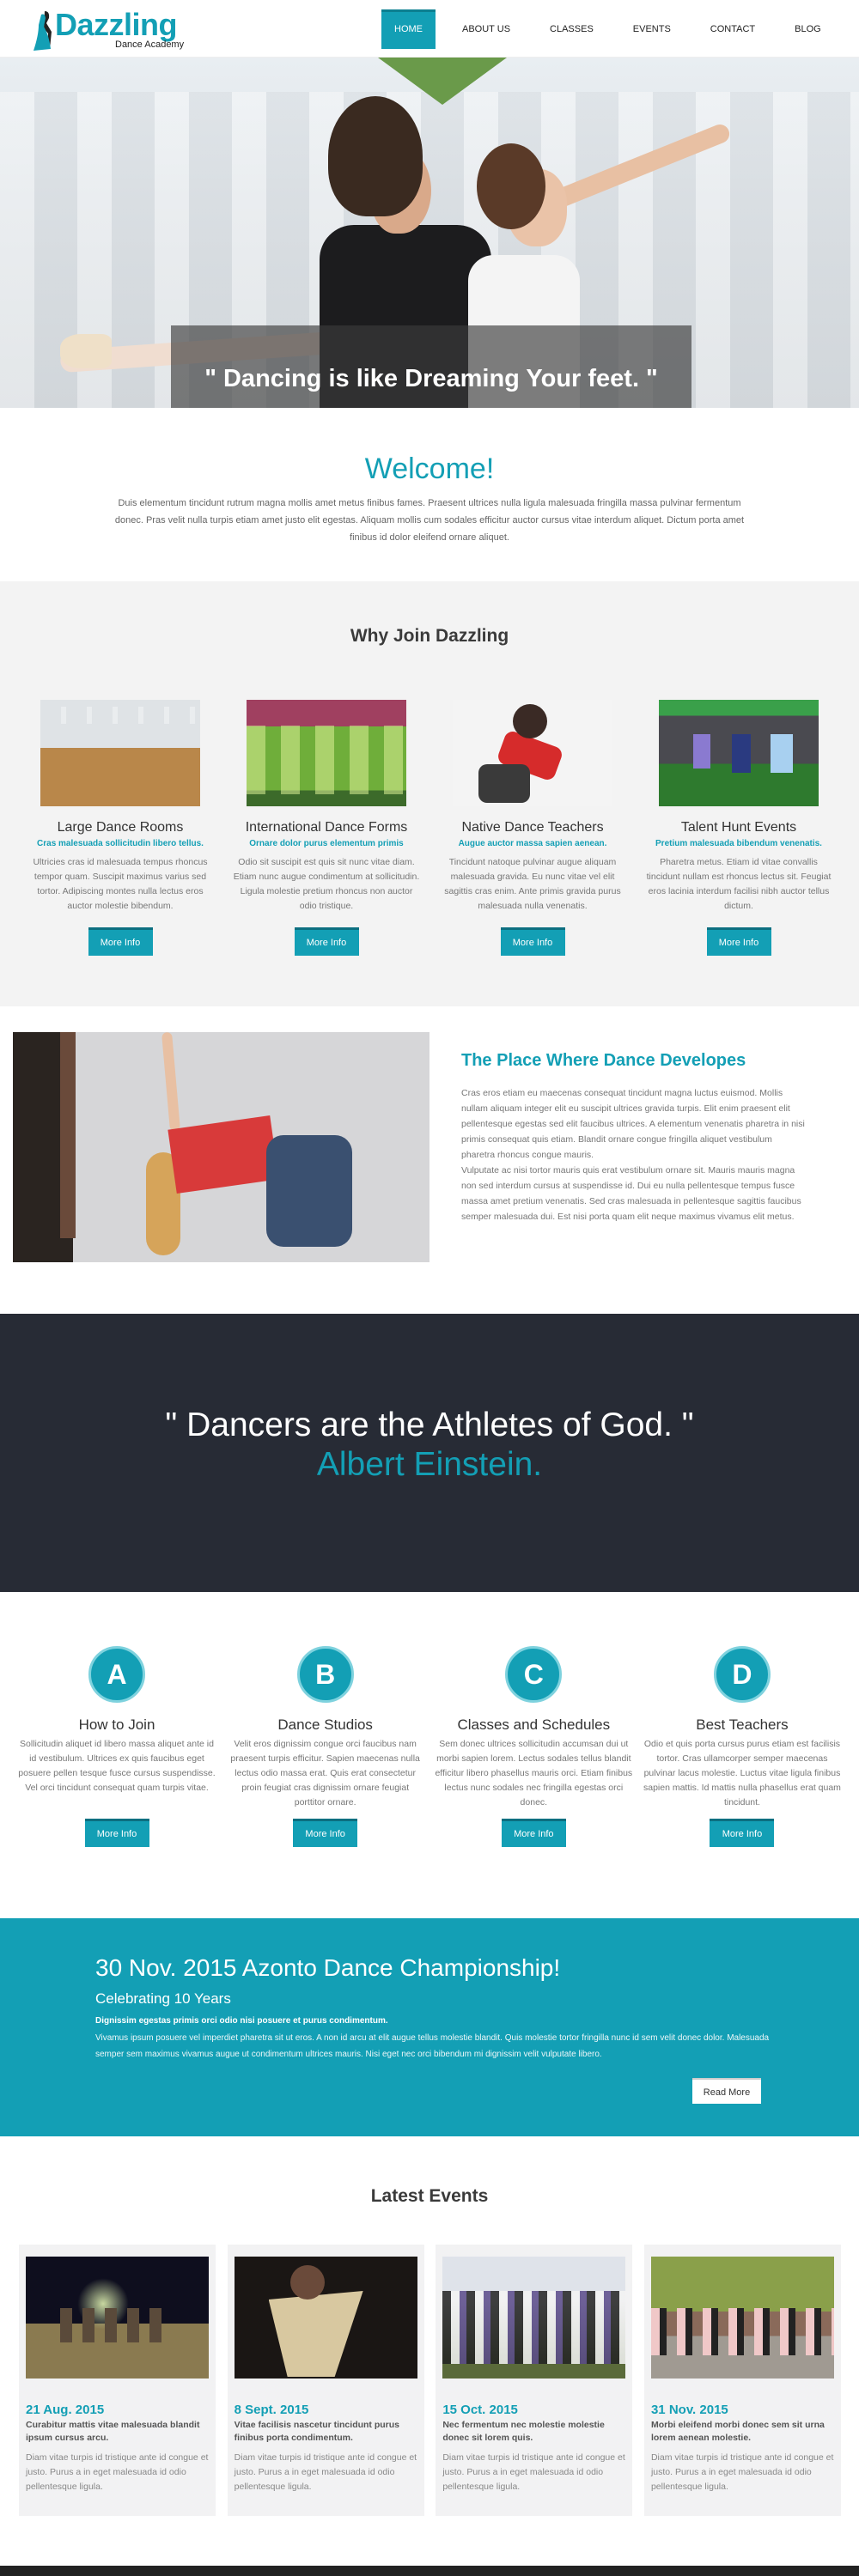  Describe the element at coordinates (480, 2410) in the screenshot. I see `event-date: 15 Oct. 2015` at that location.